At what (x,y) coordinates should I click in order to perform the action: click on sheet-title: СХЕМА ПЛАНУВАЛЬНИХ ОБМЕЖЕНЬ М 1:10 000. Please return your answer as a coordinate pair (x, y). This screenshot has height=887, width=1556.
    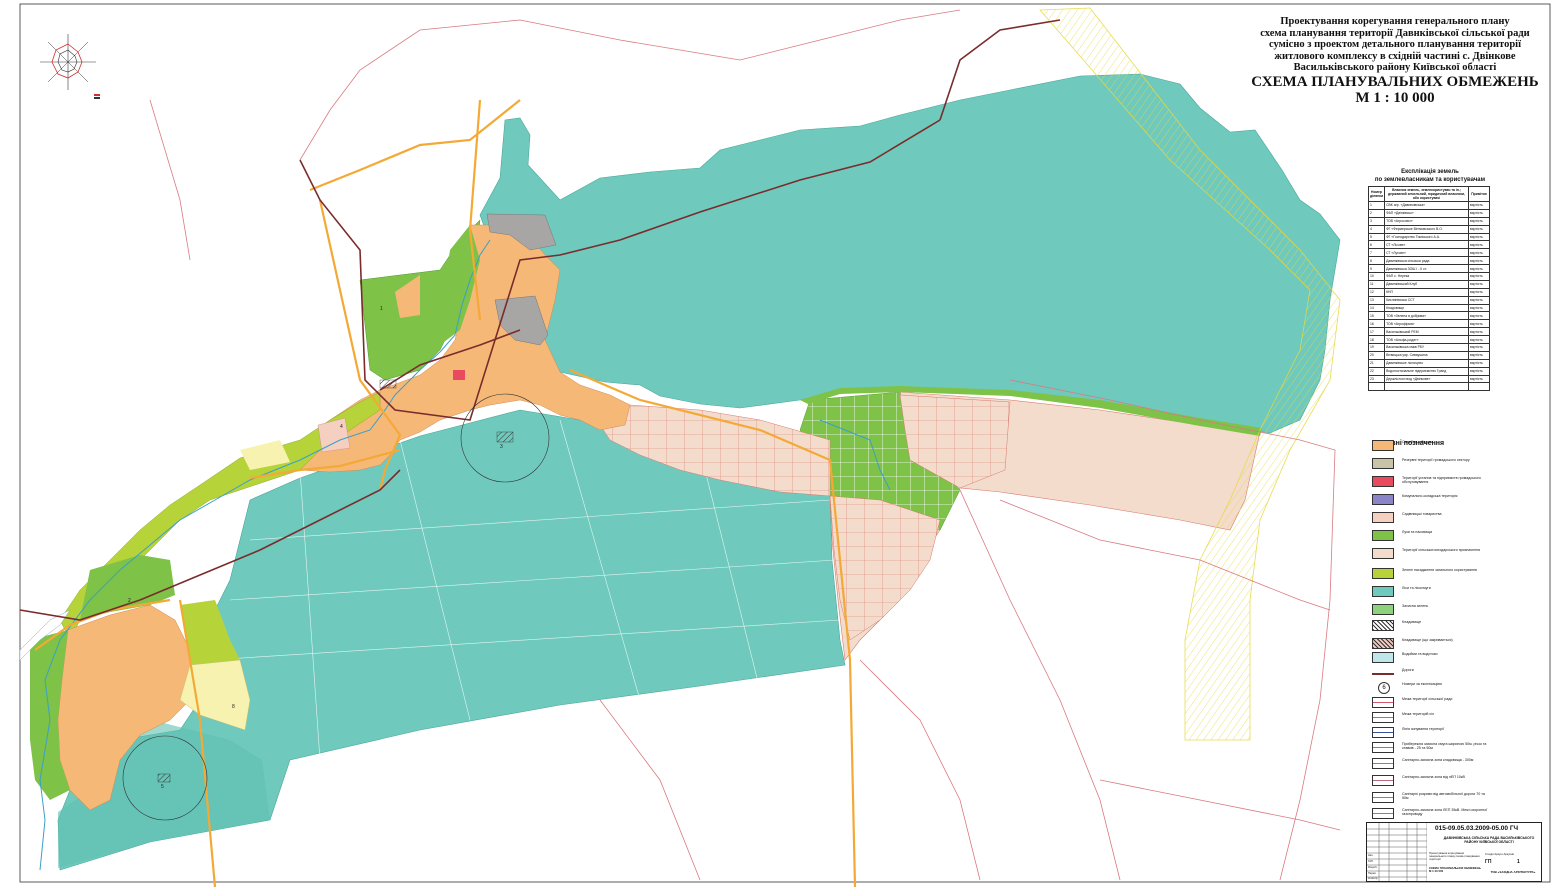
    Looking at the image, I should click on (1455, 870).